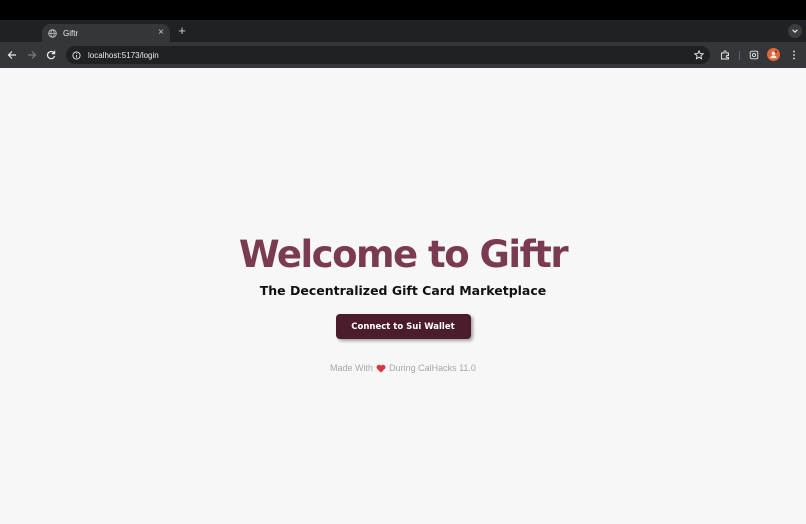 The height and width of the screenshot is (524, 806). Describe the element at coordinates (161, 33) in the screenshot. I see `tab-close-icon: ×` at that location.